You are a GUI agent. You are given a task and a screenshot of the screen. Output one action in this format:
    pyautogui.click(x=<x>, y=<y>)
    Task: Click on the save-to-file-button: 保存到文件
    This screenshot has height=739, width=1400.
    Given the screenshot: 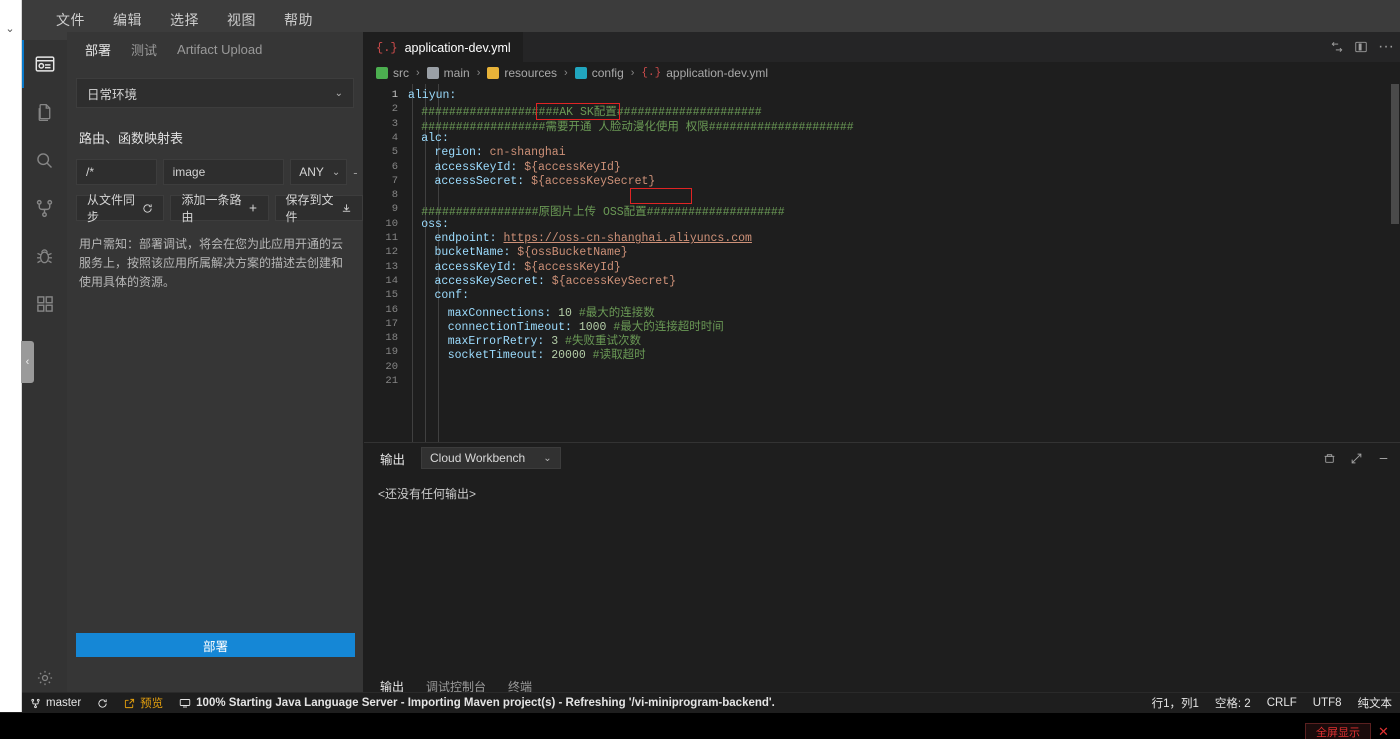 What is the action you would take?
    pyautogui.click(x=318, y=208)
    